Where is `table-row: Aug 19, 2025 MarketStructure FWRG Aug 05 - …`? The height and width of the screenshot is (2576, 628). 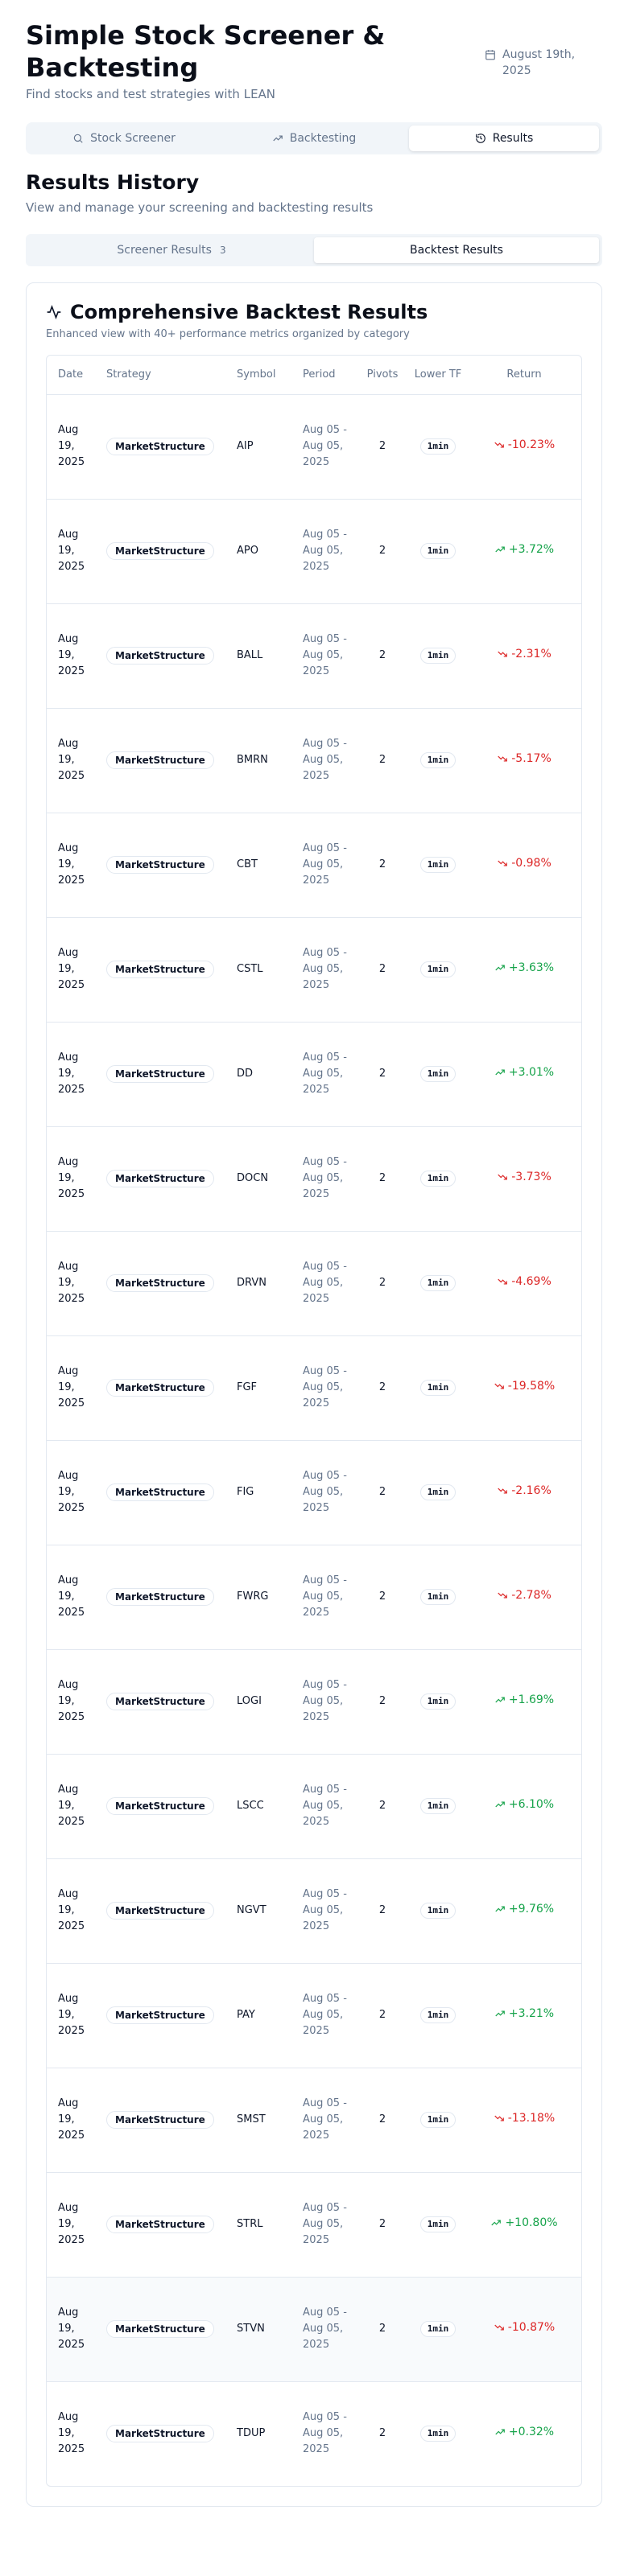 table-row: Aug 19, 2025 MarketStructure FWRG Aug 05 - … is located at coordinates (314, 1597).